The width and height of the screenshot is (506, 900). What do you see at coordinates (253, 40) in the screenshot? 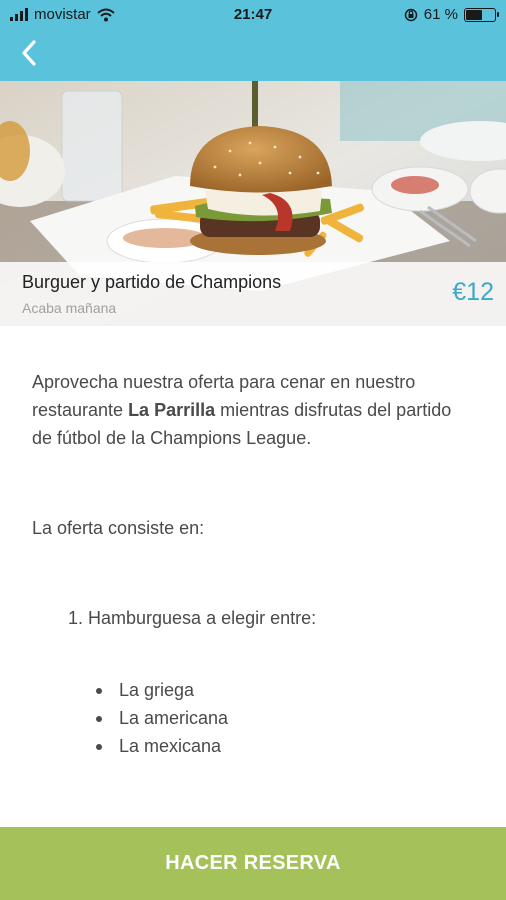
I see `top-bar: movistar 21:47 61 %` at bounding box center [253, 40].